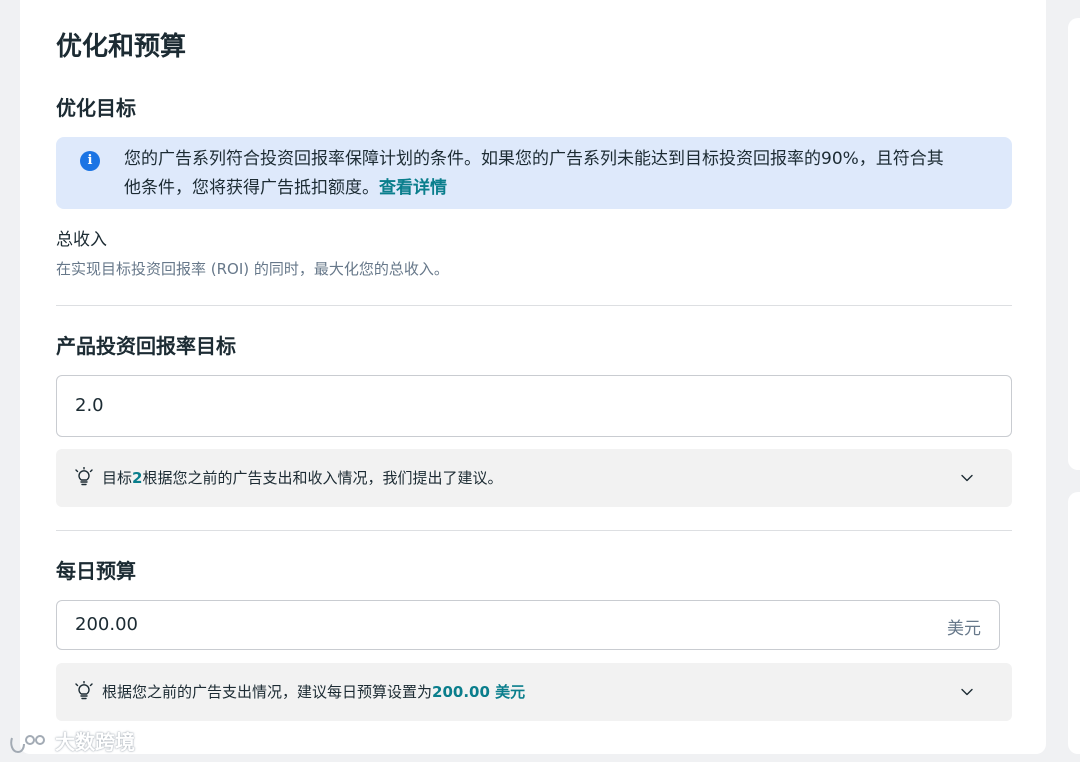 The width and height of the screenshot is (1080, 762). I want to click on daily-budget-value: 200.00, so click(106, 624).